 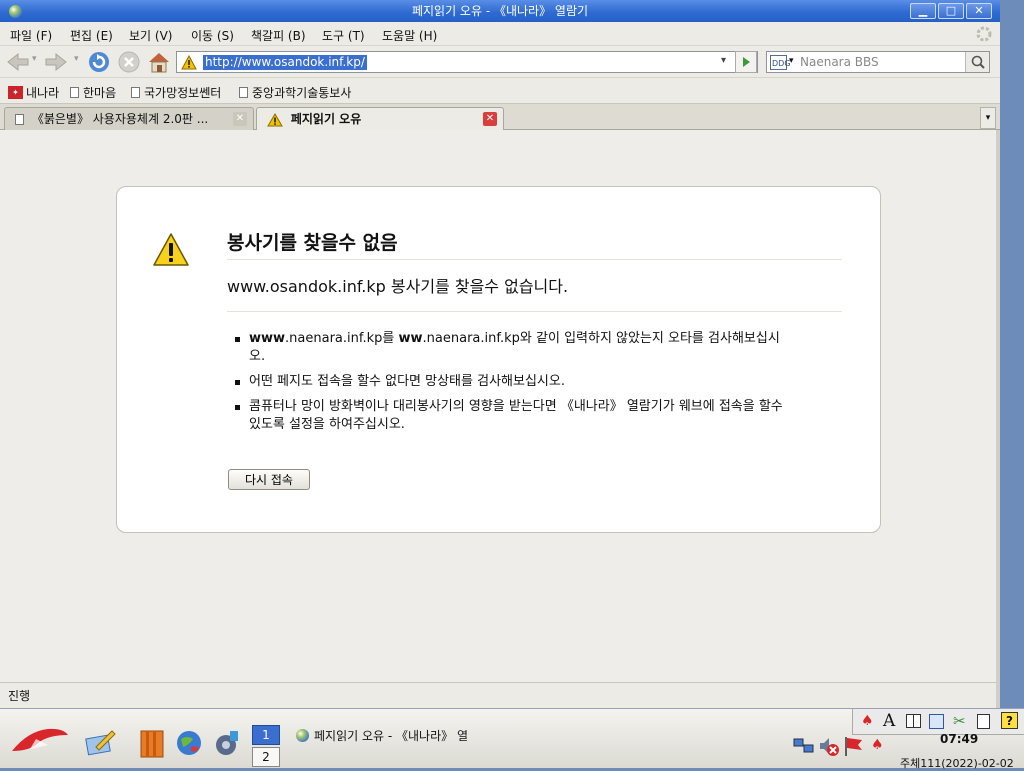 What do you see at coordinates (983, 721) in the screenshot?
I see `document-icon` at bounding box center [983, 721].